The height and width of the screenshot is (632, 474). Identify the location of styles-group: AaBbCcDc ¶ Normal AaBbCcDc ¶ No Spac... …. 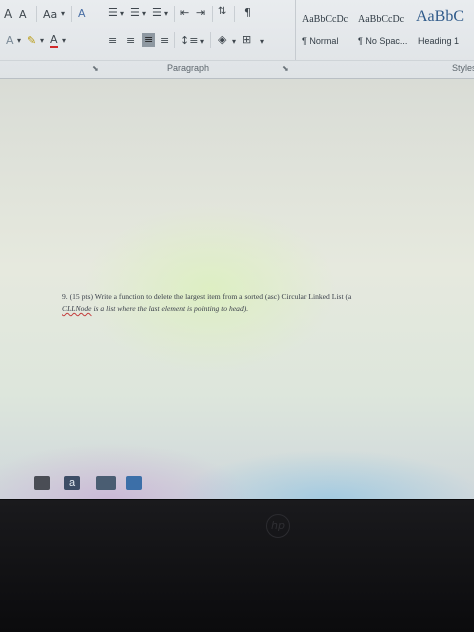
(384, 30).